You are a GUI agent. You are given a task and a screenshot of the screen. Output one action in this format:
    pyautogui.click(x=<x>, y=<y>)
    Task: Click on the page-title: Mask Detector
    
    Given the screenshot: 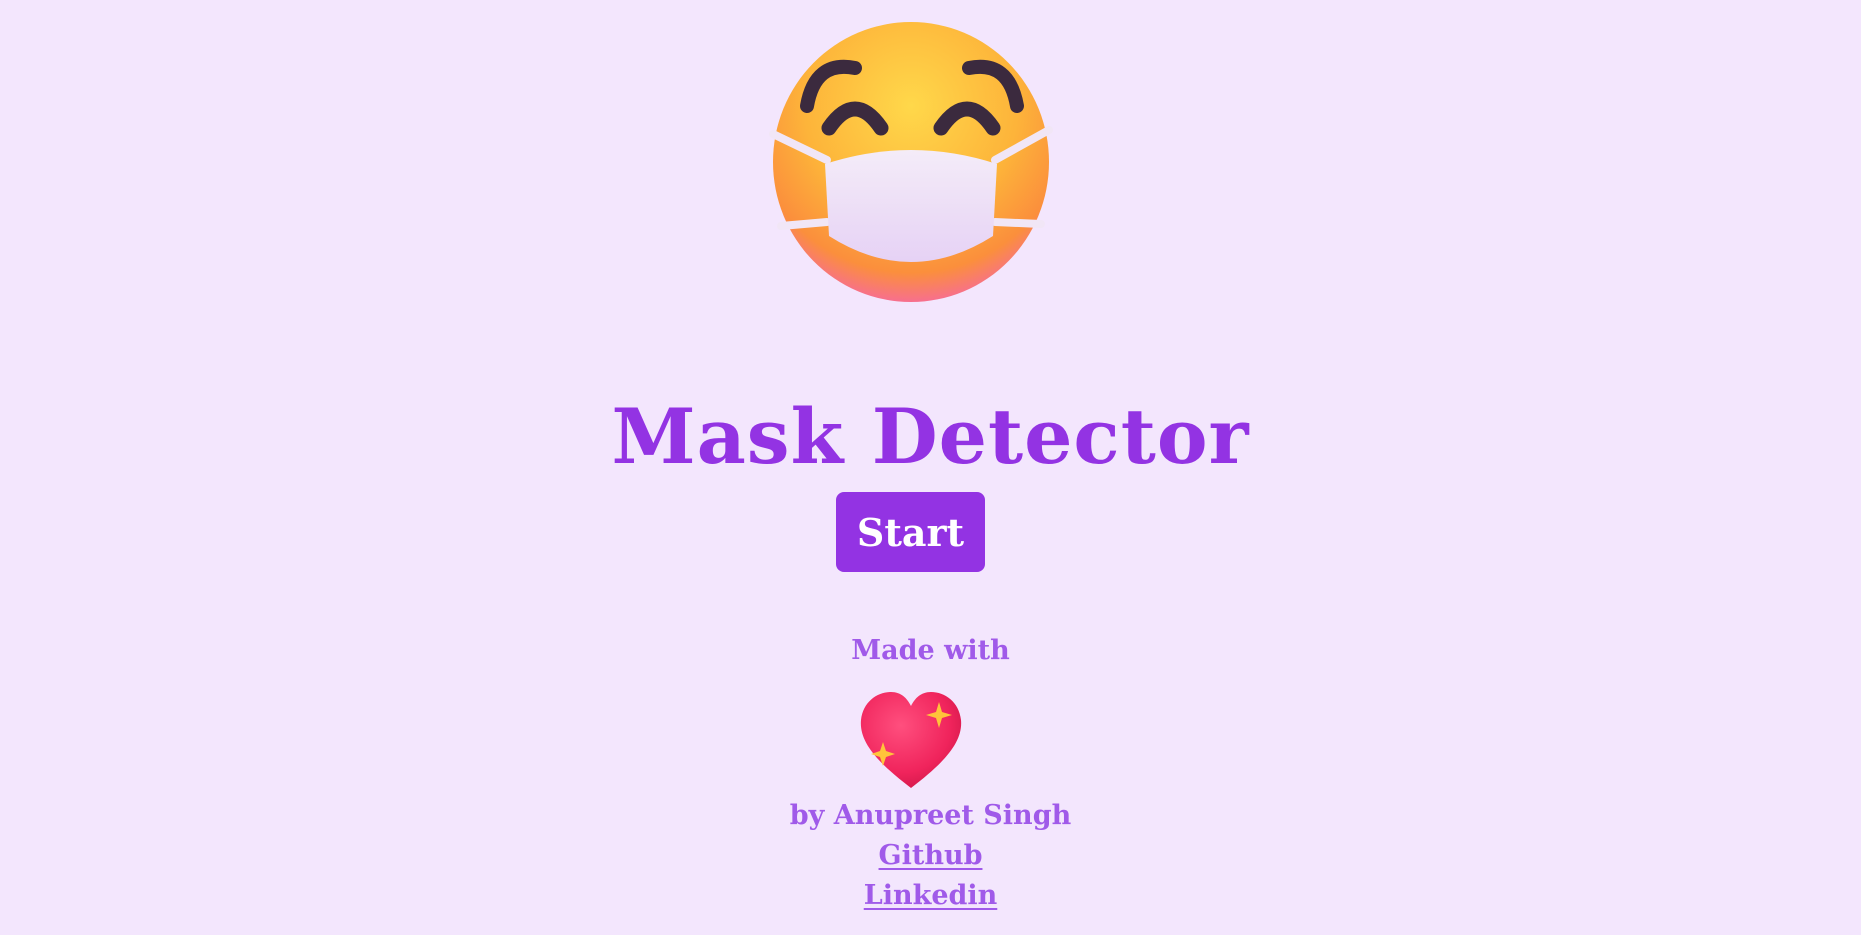 What is the action you would take?
    pyautogui.click(x=930, y=436)
    